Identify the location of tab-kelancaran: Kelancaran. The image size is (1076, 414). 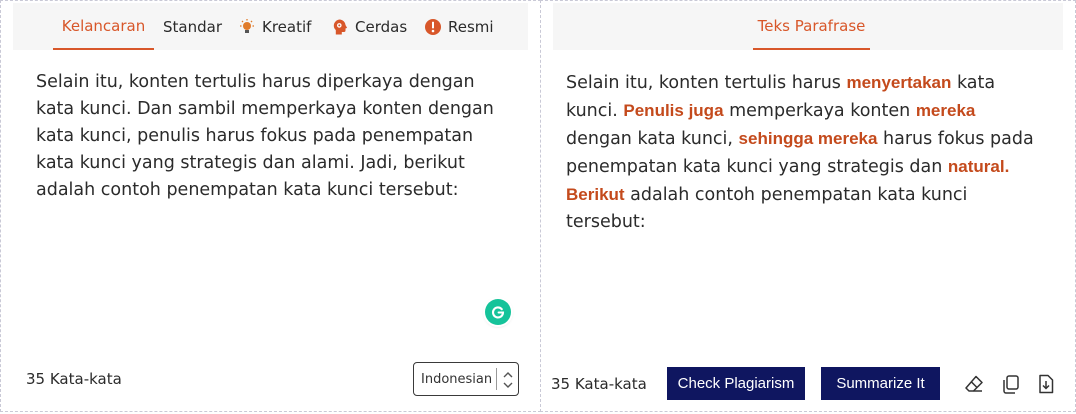
(103, 26).